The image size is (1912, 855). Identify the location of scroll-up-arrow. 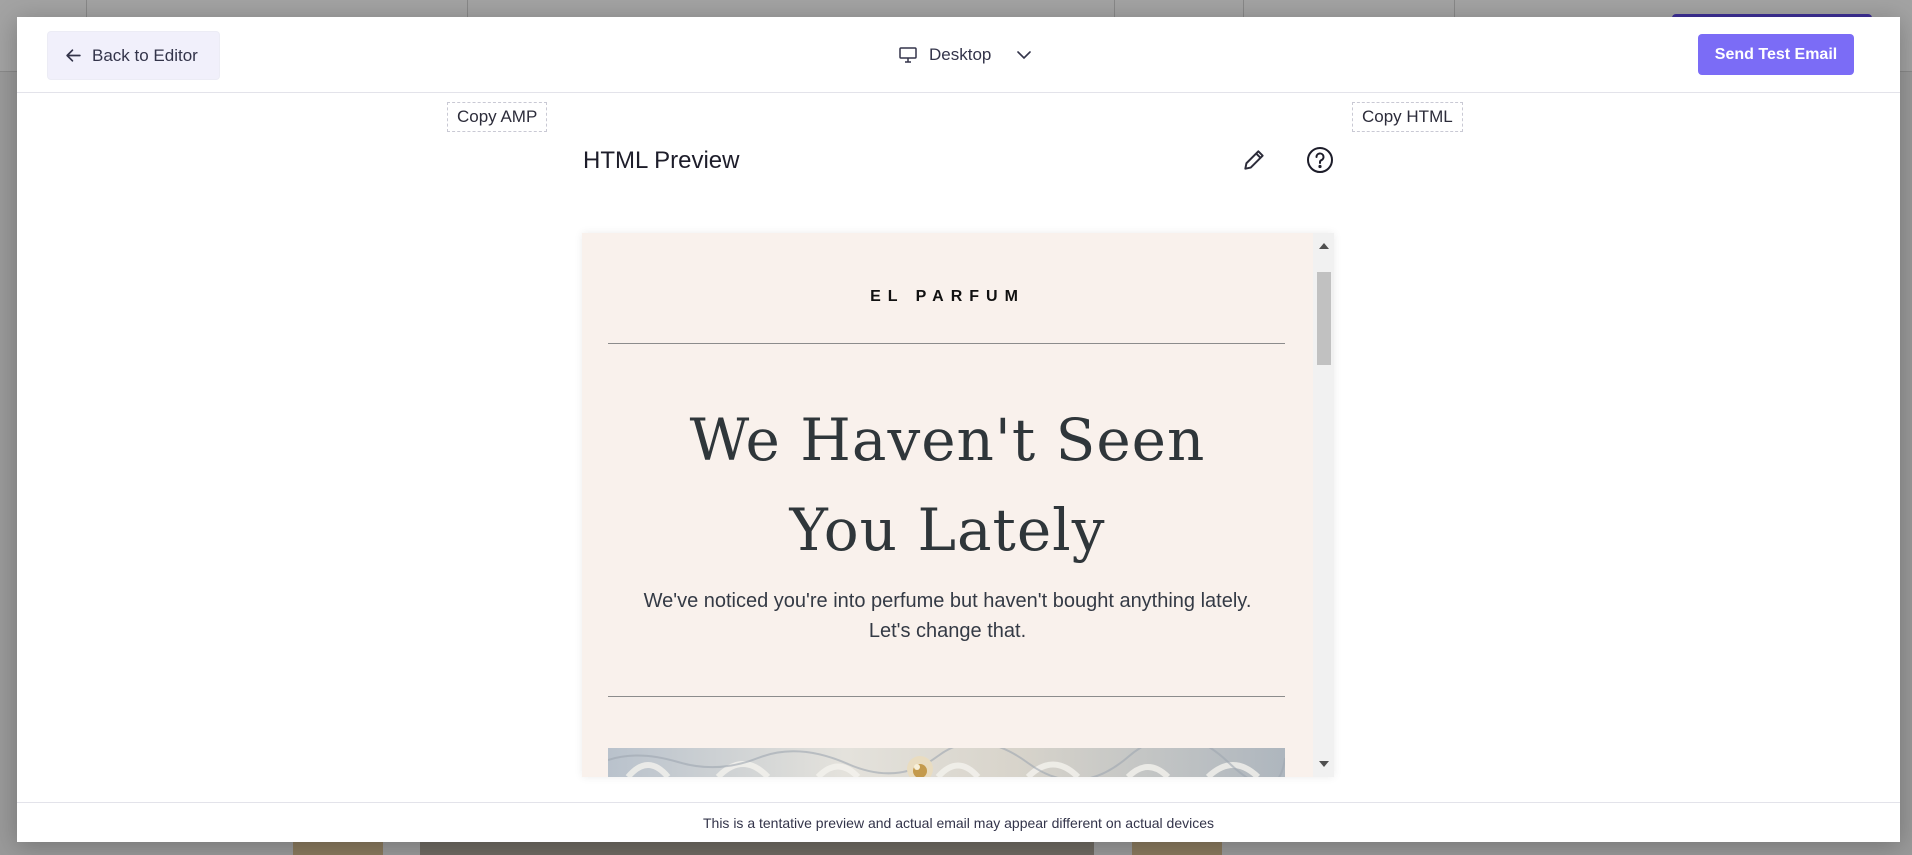
(1324, 246).